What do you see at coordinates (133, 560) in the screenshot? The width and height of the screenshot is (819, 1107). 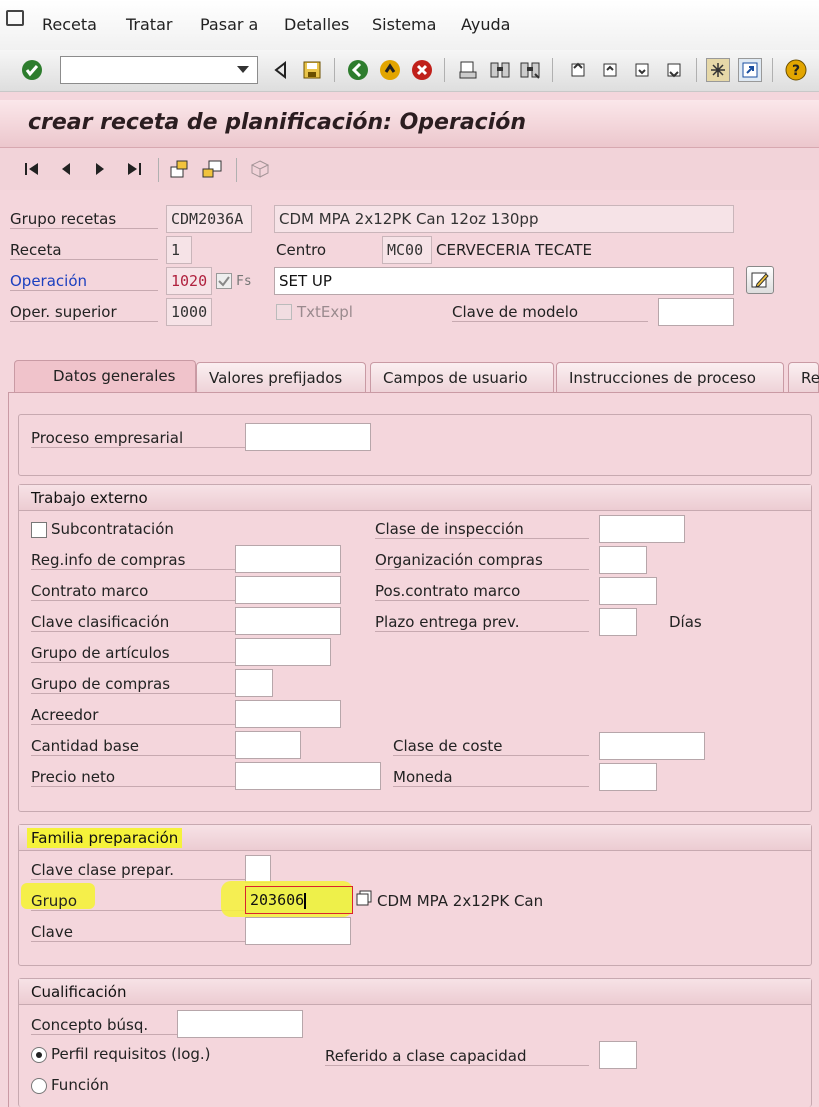 I see `reg-info-label: Reg.info de compras` at bounding box center [133, 560].